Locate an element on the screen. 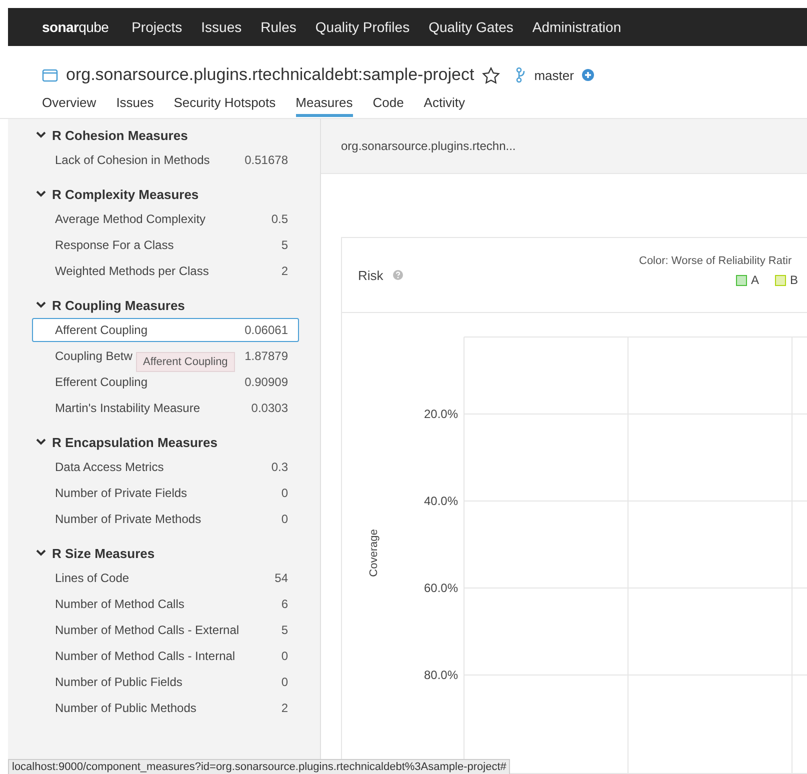 This screenshot has width=807, height=774. measure-value: 0.90909 is located at coordinates (266, 382).